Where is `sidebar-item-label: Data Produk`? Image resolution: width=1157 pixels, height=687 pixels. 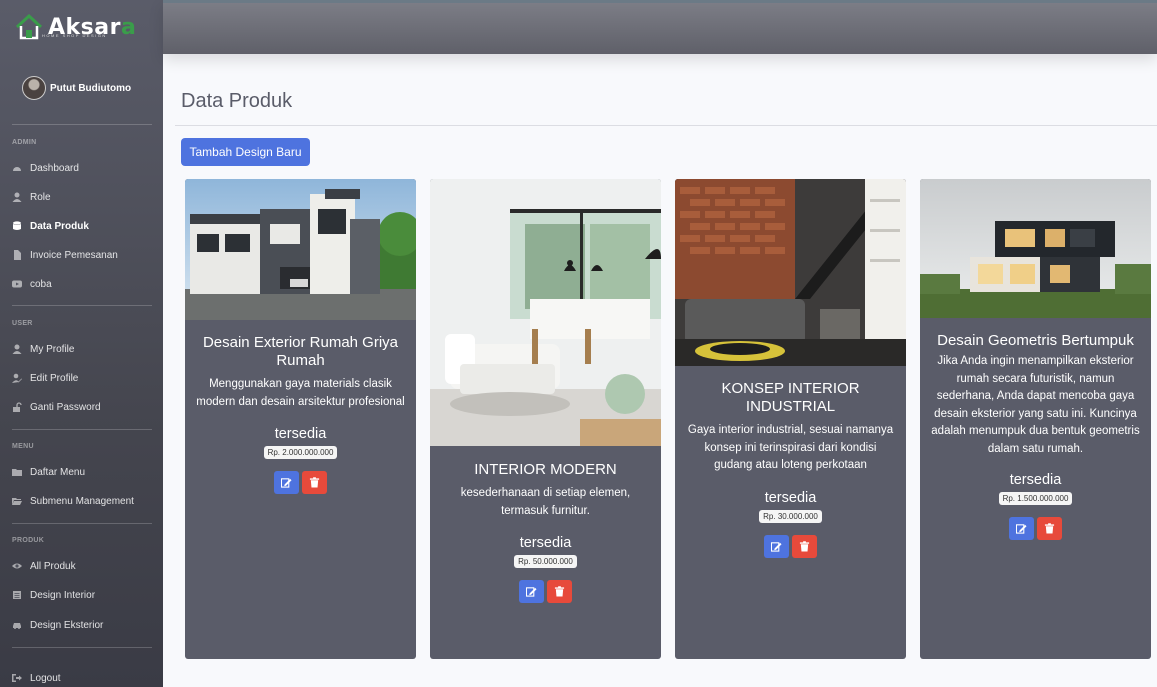 sidebar-item-label: Data Produk is located at coordinates (59, 226).